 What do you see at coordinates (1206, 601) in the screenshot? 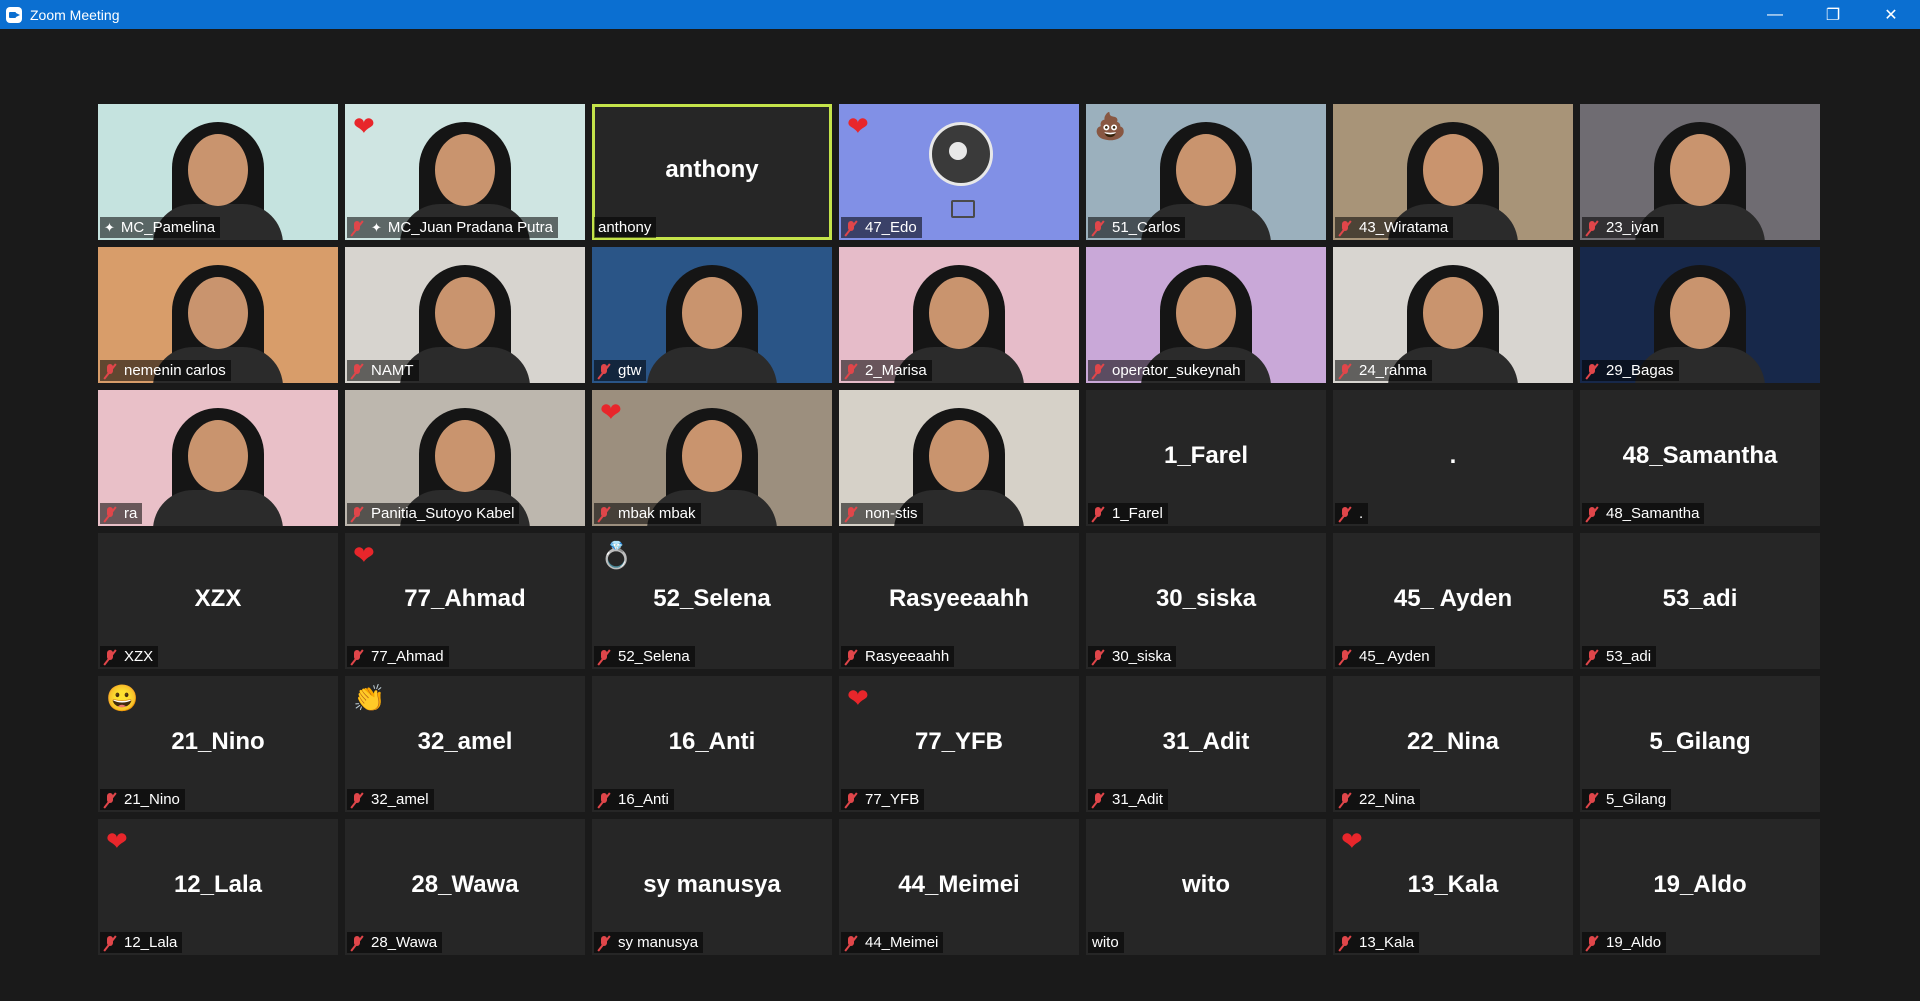
I see `participant-tile: 30_siska 30_siska` at bounding box center [1206, 601].